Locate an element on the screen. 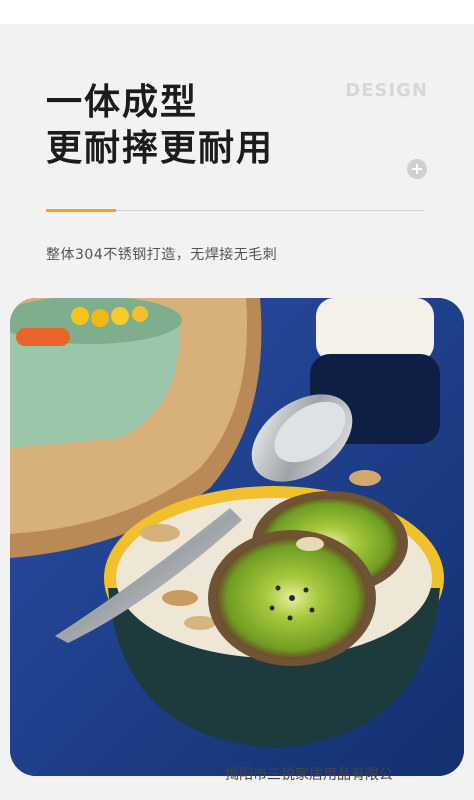 This screenshot has width=474, height=800. plus-icon is located at coordinates (417, 169).